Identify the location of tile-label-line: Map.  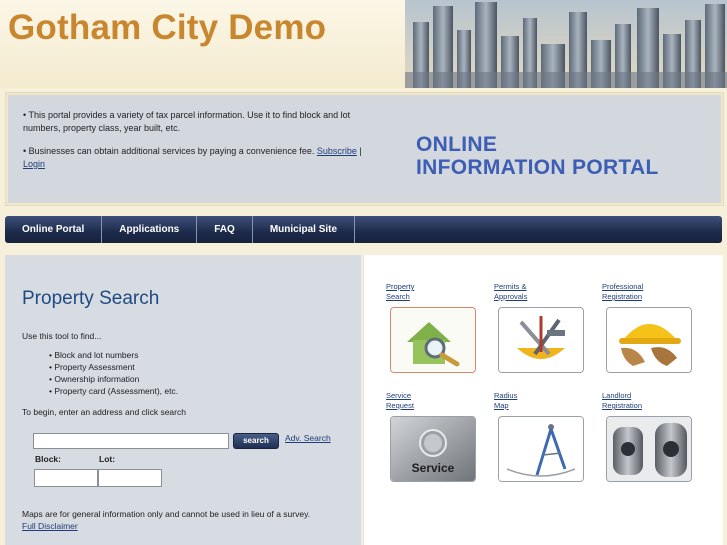
(501, 405).